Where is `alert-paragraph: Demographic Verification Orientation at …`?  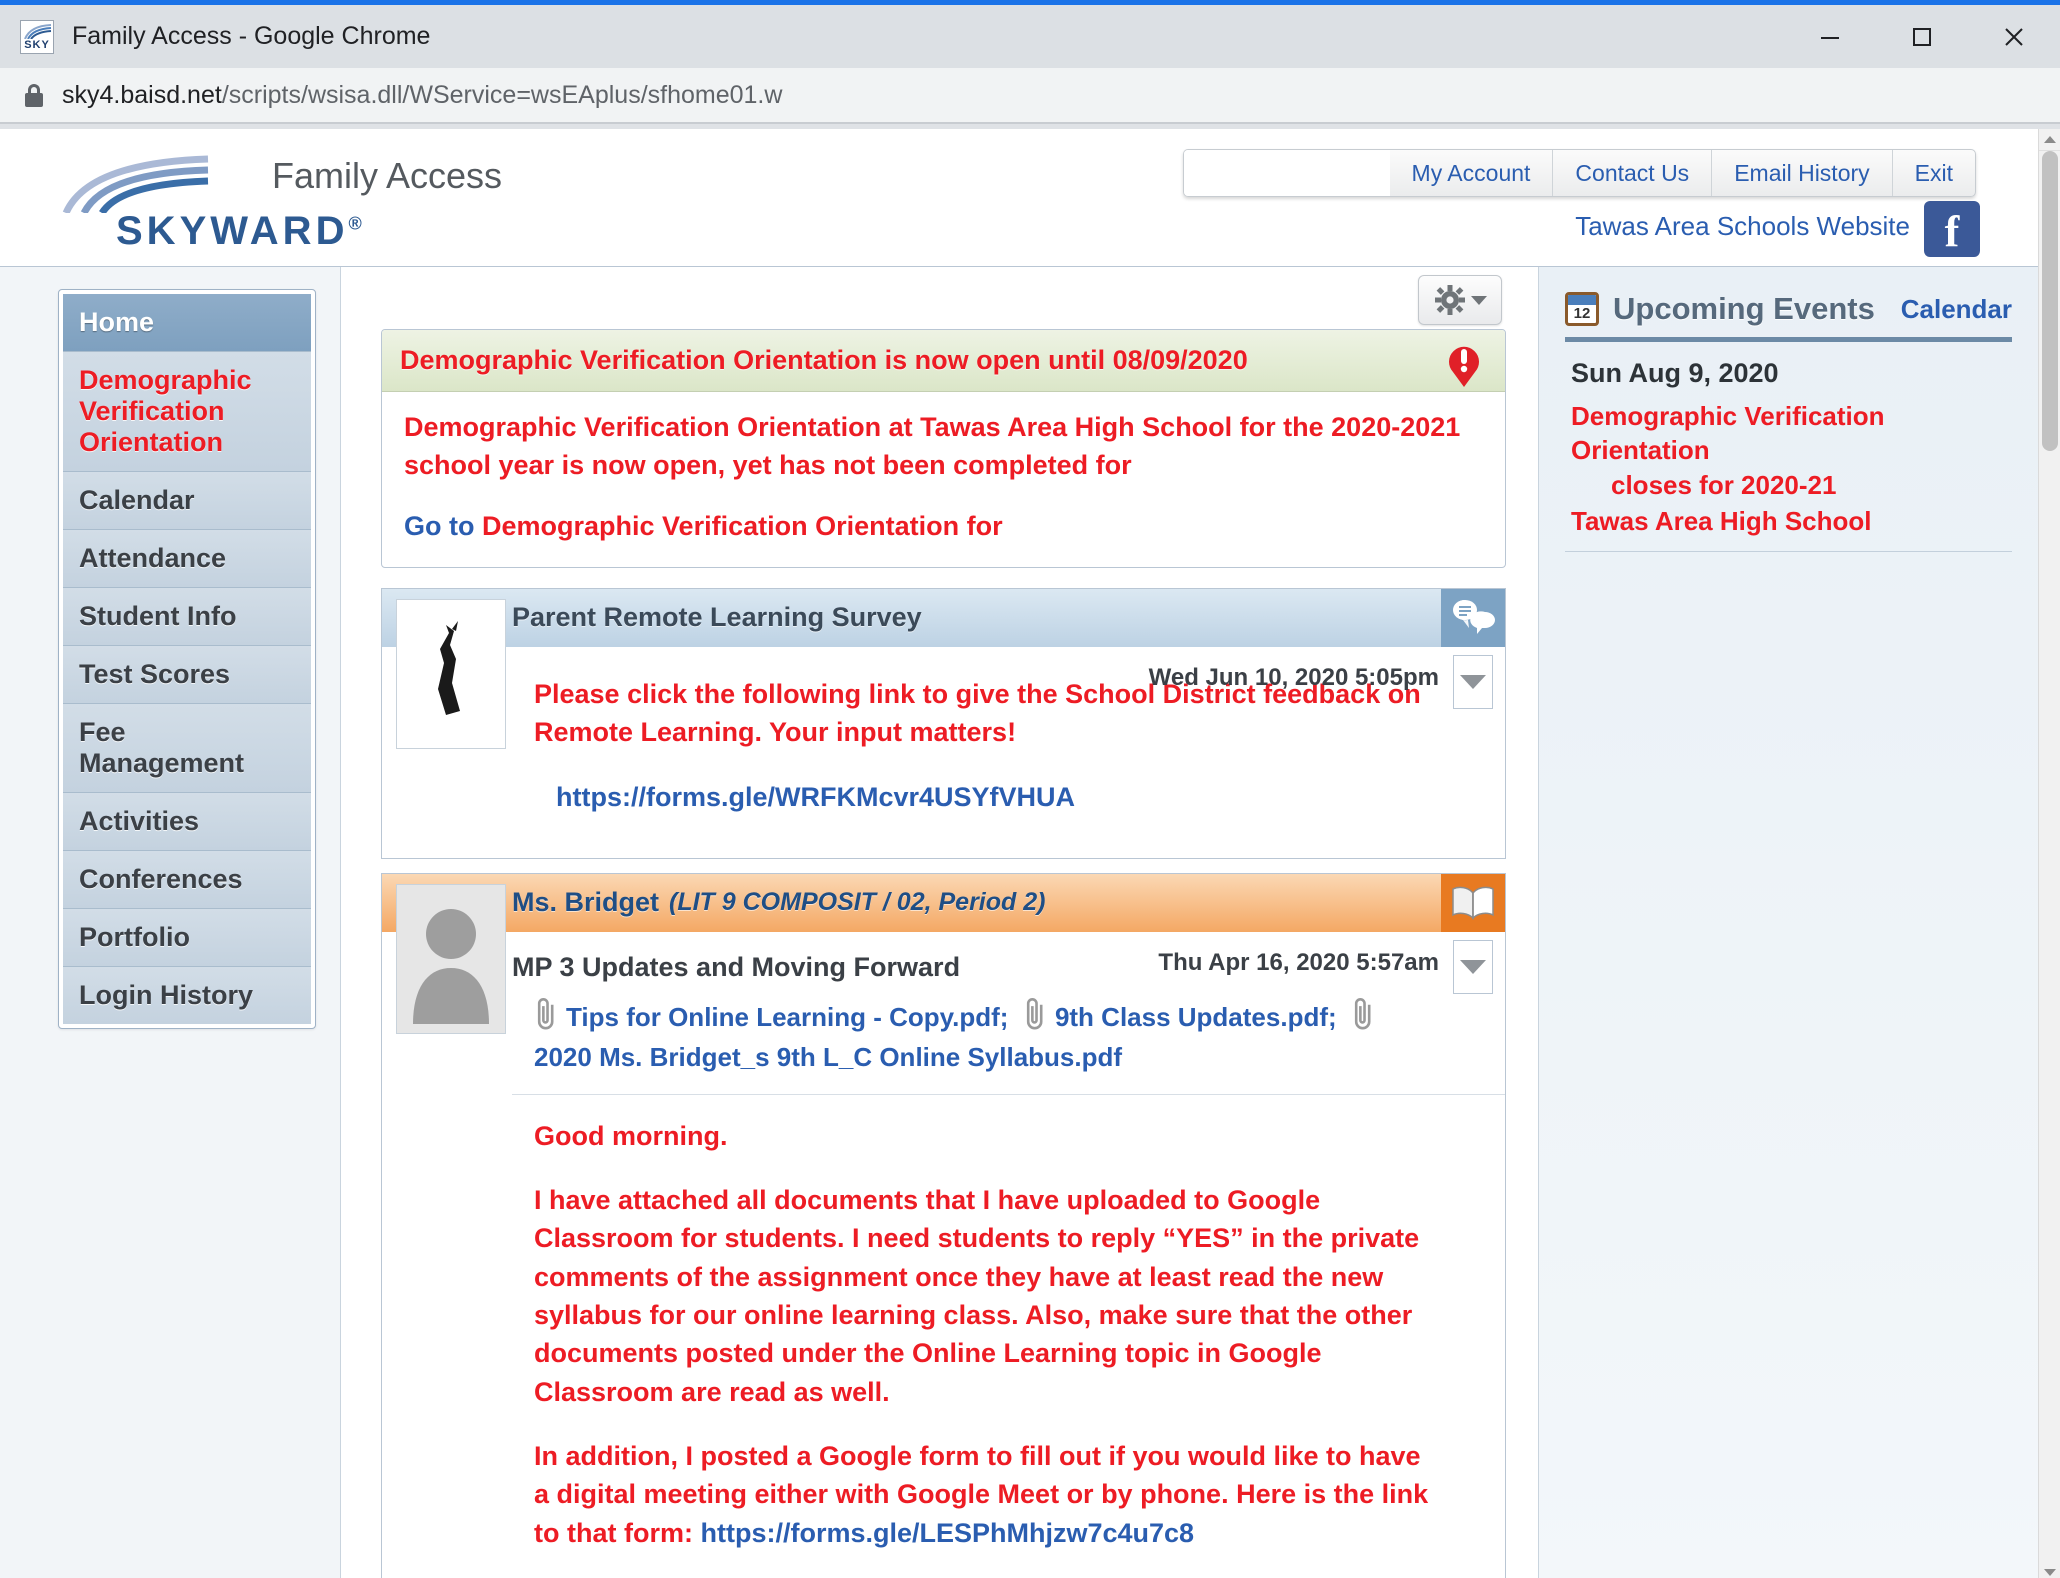 alert-paragraph: Demographic Verification Orientation at … is located at coordinates (932, 446).